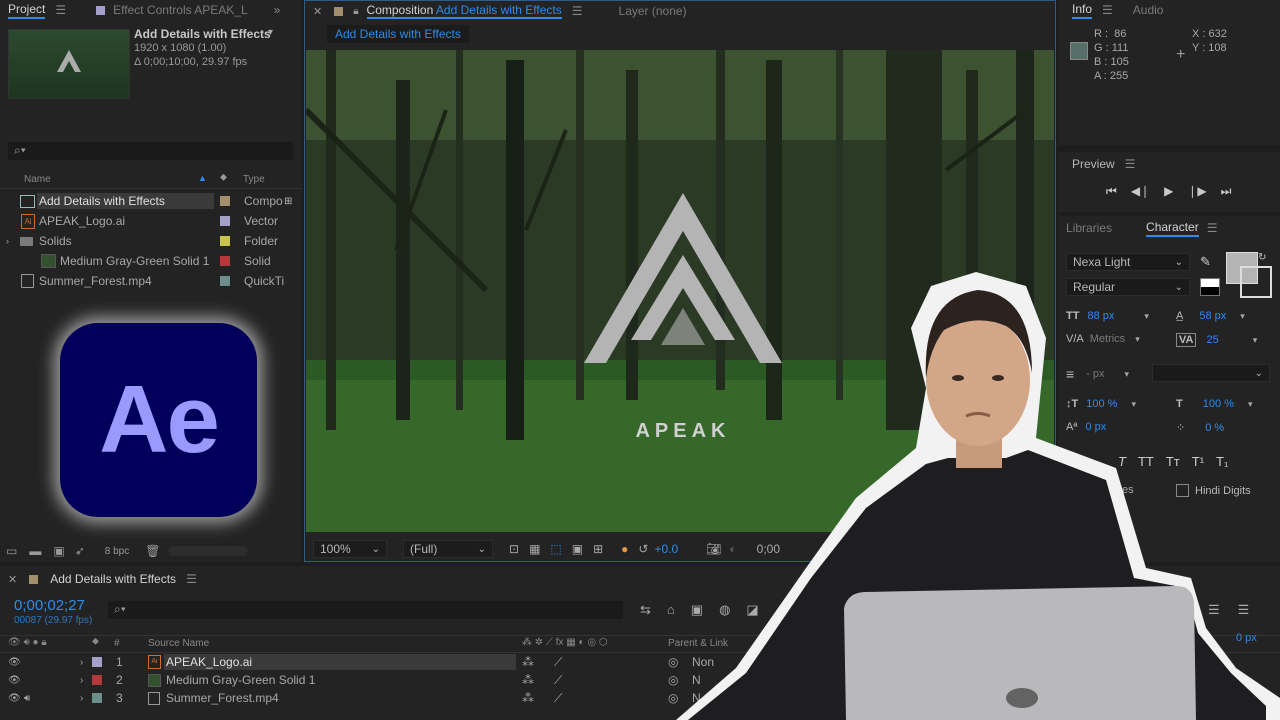  What do you see at coordinates (1148, 10) in the screenshot?
I see `tab-audio: Audio` at bounding box center [1148, 10].